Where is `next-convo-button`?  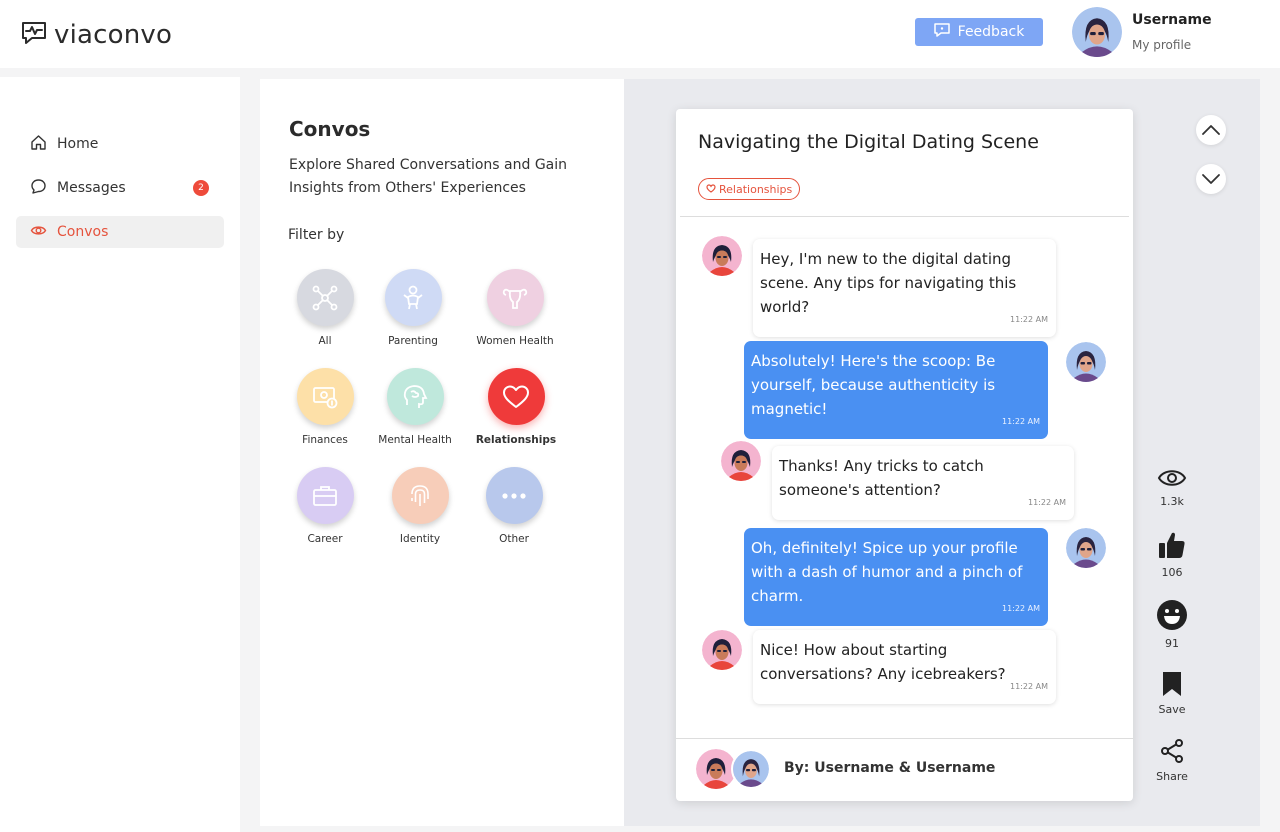 next-convo-button is located at coordinates (1211, 179).